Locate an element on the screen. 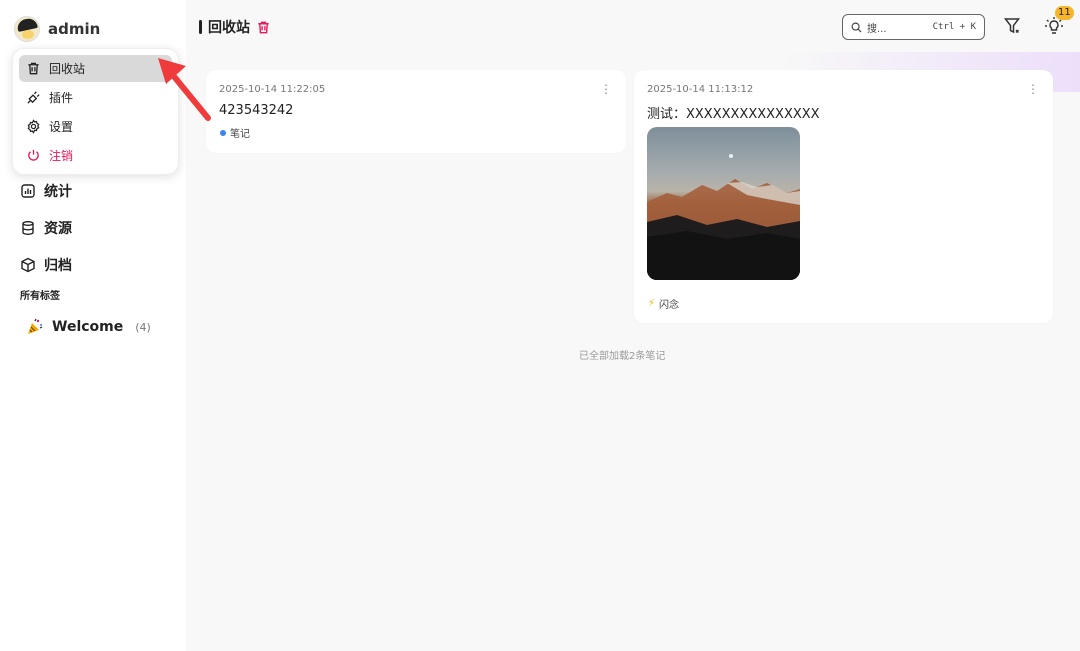 The image size is (1080, 651). note-type-tag: ⚡ 闪念 is located at coordinates (663, 303).